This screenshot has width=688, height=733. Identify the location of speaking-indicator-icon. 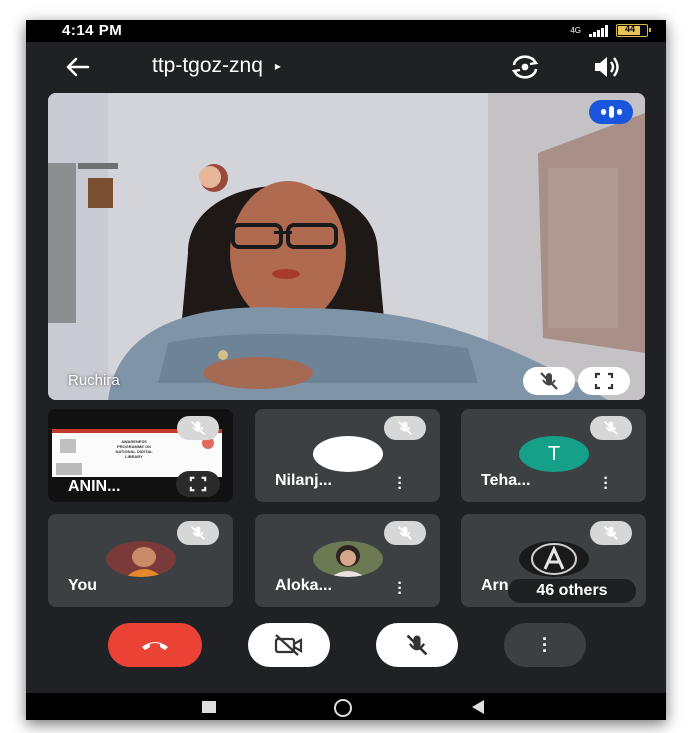
(611, 112).